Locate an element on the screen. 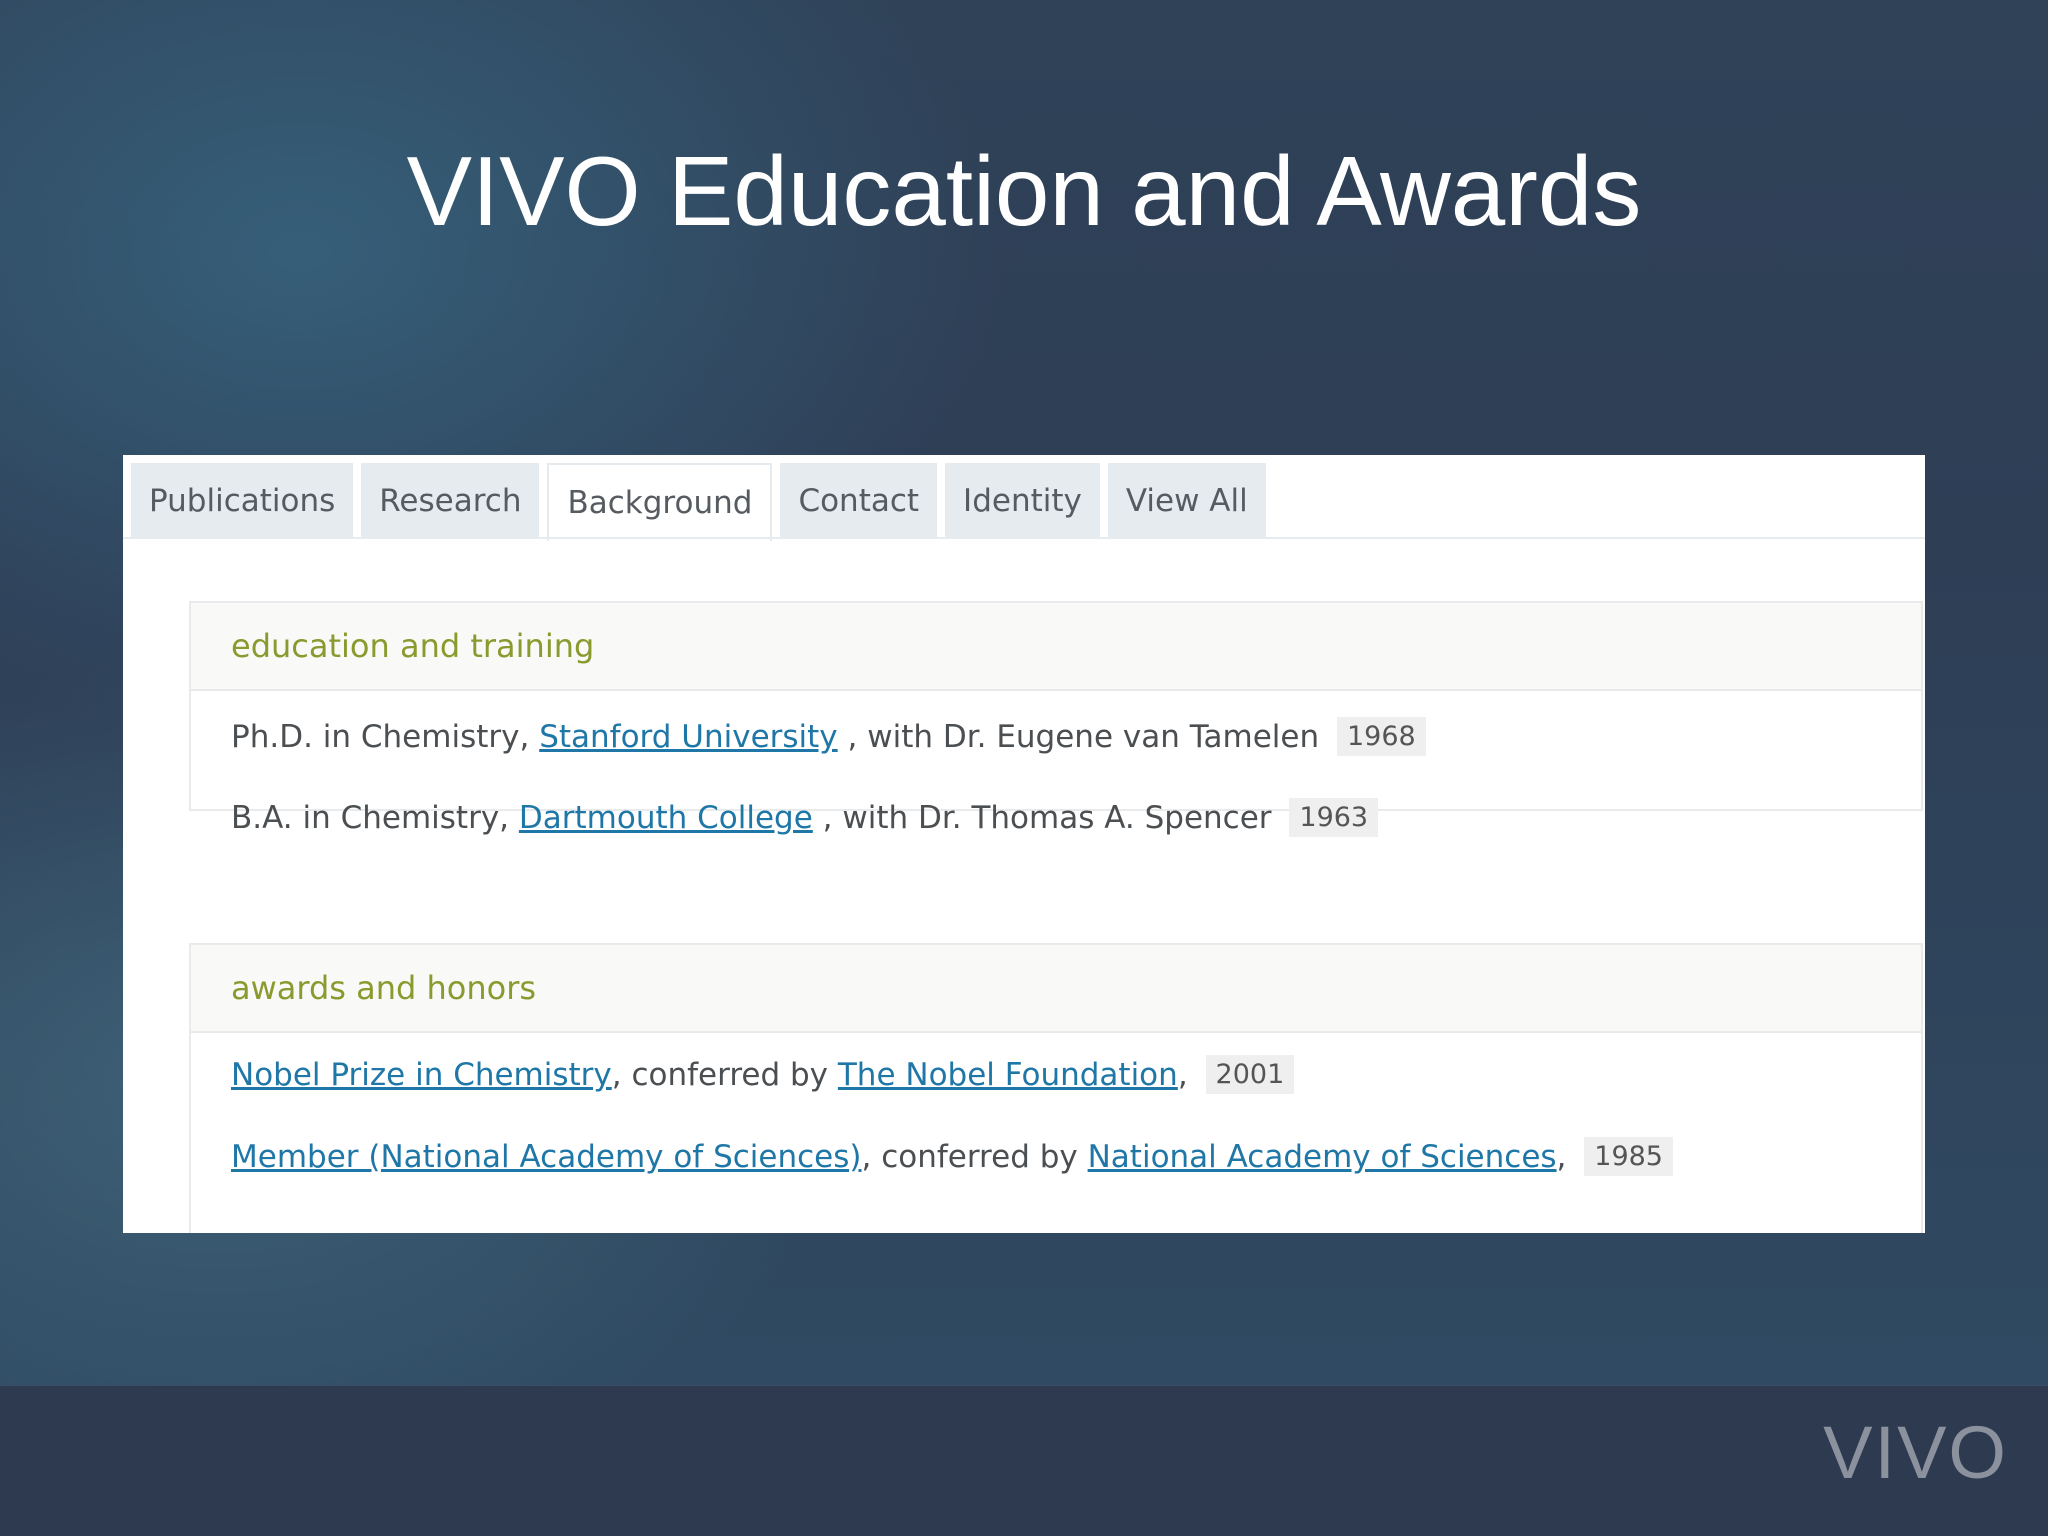  degree-text: B.A. in Chemistry, is located at coordinates (370, 818).